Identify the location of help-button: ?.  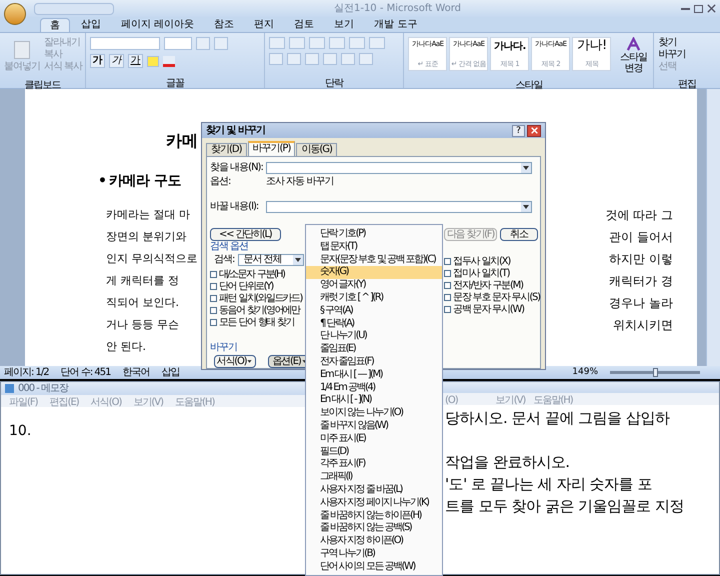
(518, 130).